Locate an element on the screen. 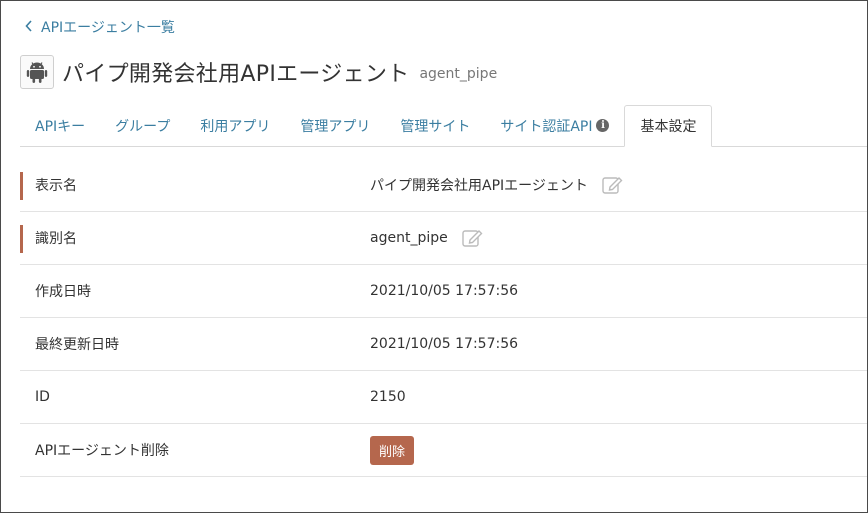 The width and height of the screenshot is (868, 513). tab-label: サイト認証API is located at coordinates (546, 126).